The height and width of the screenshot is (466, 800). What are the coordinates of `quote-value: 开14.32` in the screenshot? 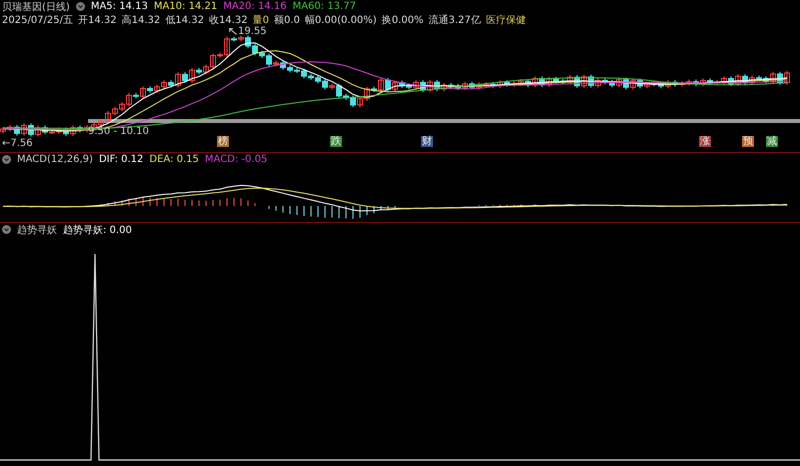 It's located at (97, 20).